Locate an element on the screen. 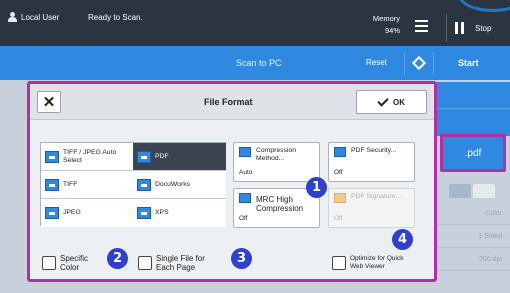 The image size is (510, 293). local-user-button: Local User is located at coordinates (33, 17).